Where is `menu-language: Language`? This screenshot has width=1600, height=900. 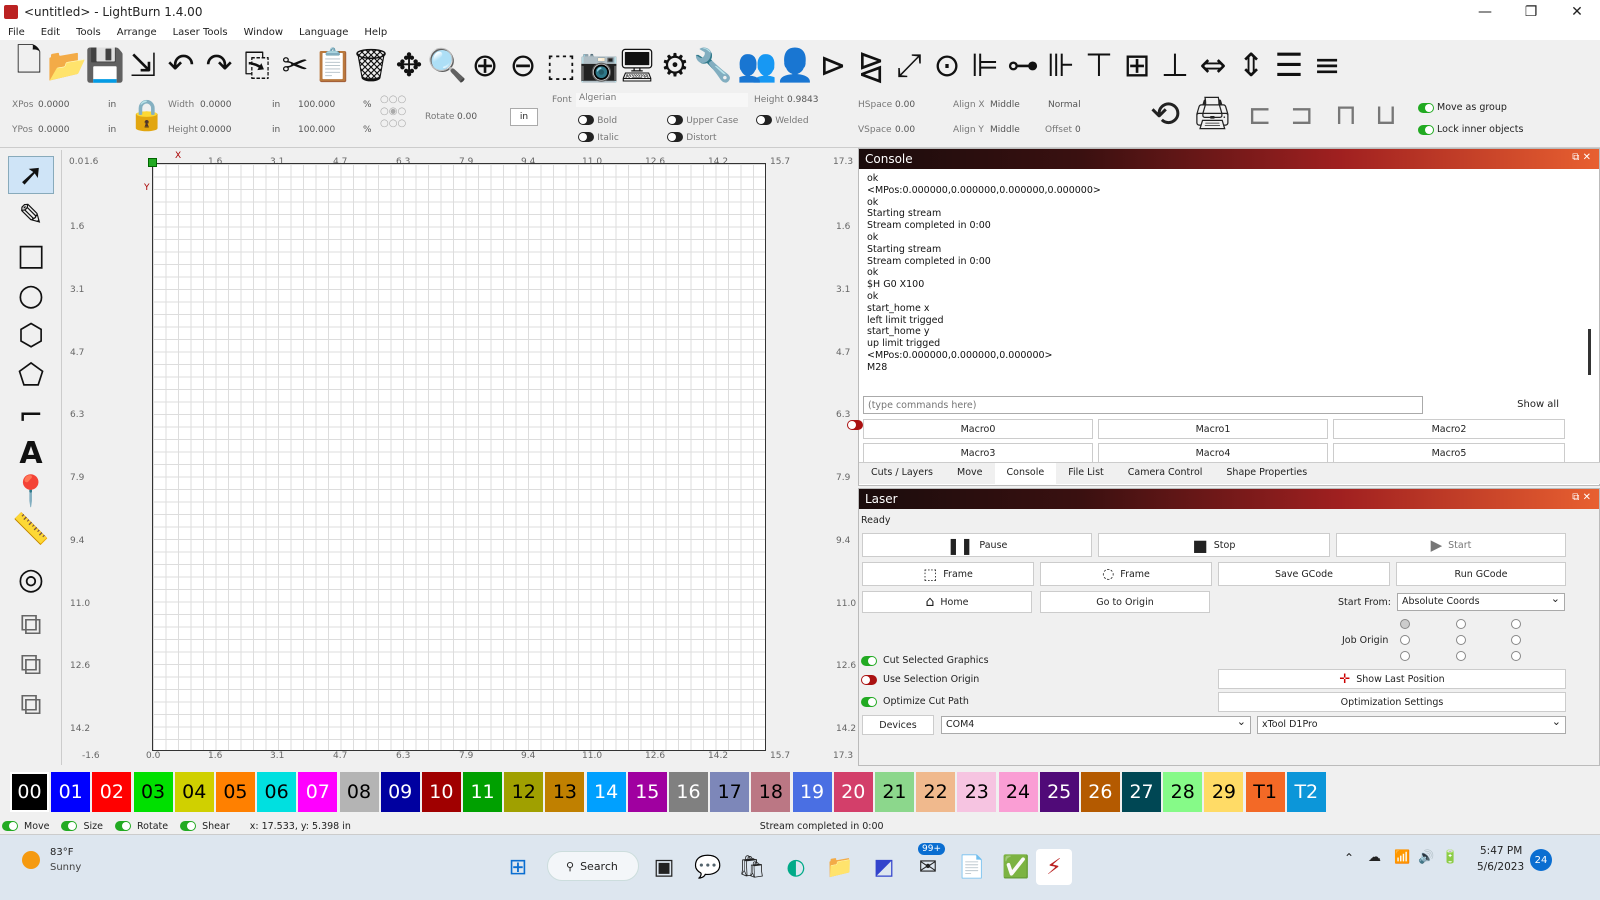
menu-language: Language is located at coordinates (323, 32).